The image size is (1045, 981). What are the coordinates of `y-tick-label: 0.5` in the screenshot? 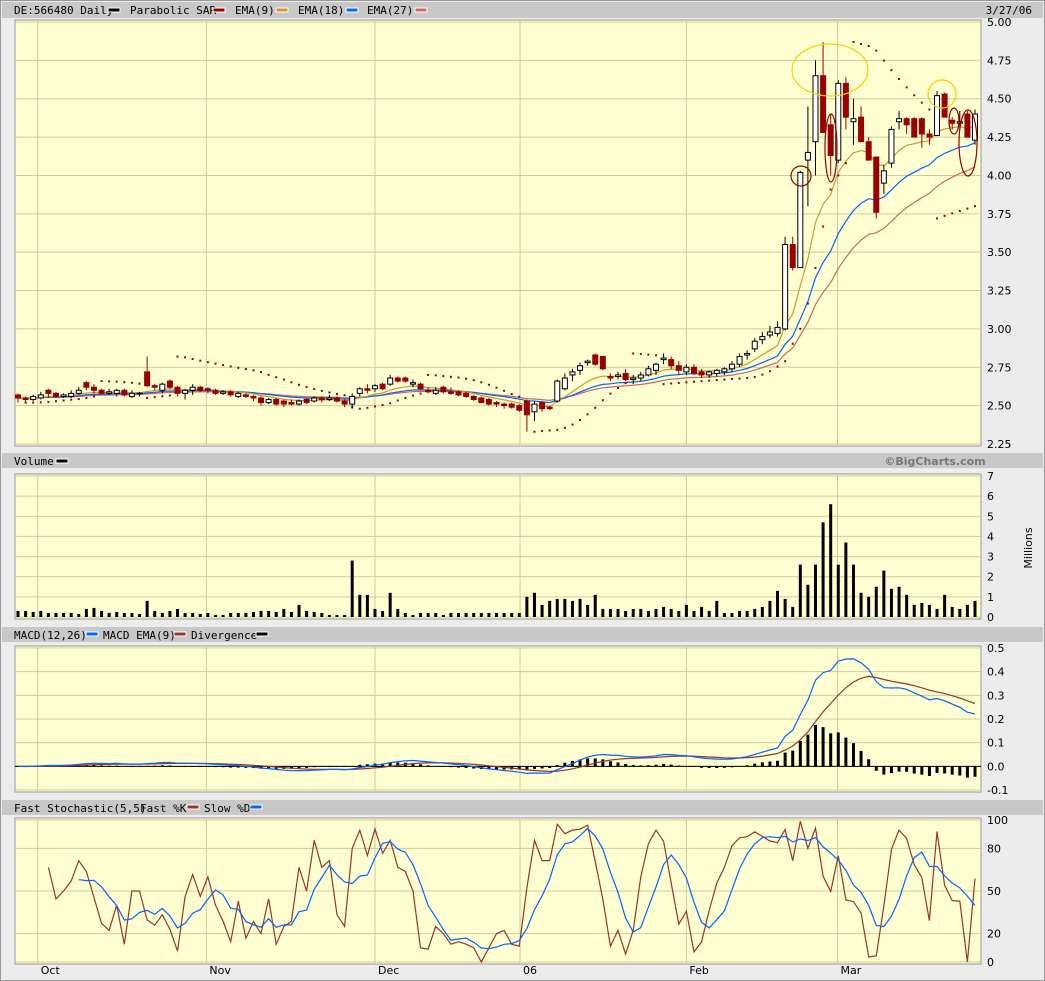 It's located at (996, 648).